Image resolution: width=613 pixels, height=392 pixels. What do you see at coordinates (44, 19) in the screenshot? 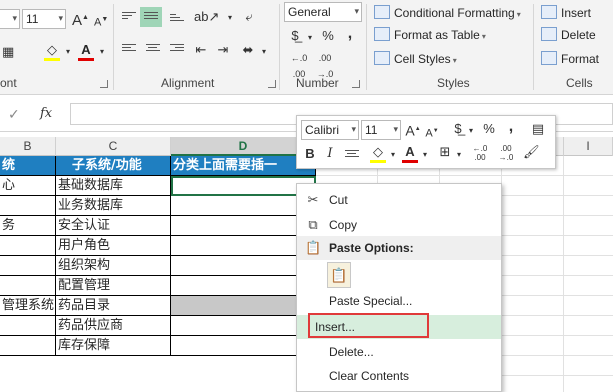
I see `font-size-box: 11 ▾` at bounding box center [44, 19].